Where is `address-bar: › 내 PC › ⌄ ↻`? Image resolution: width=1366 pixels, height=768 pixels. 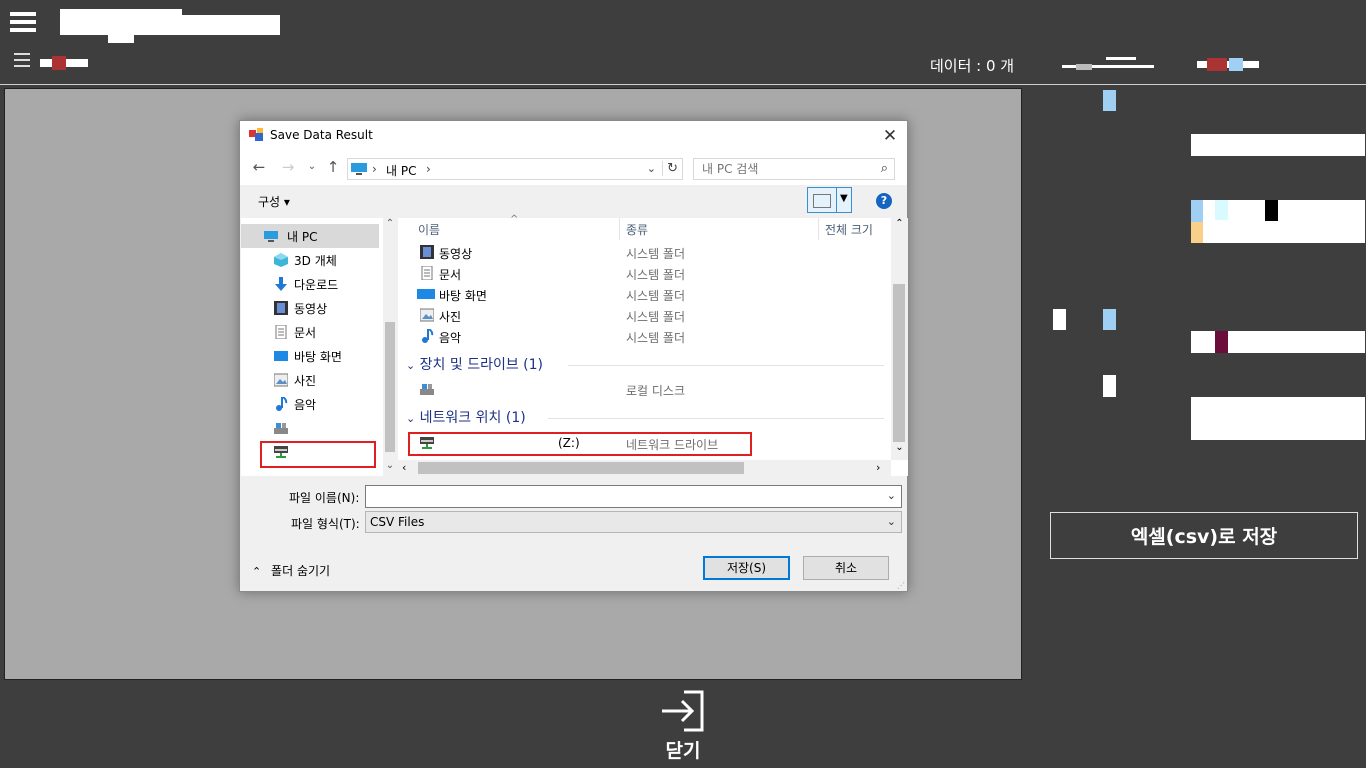
address-bar: › 내 PC › ⌄ ↻ is located at coordinates (515, 169).